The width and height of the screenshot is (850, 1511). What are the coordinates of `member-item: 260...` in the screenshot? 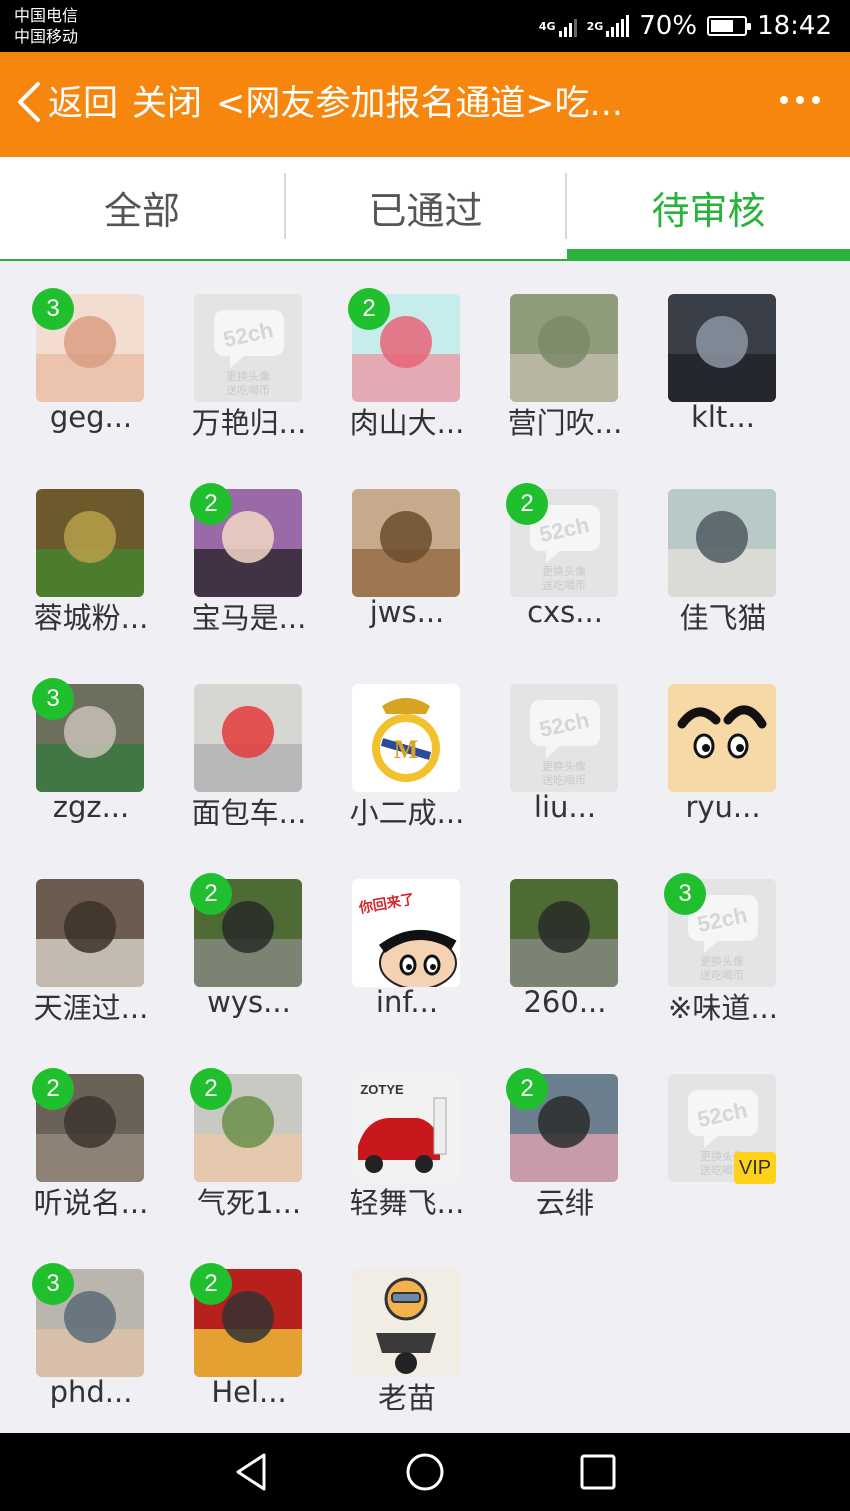 It's located at (565, 933).